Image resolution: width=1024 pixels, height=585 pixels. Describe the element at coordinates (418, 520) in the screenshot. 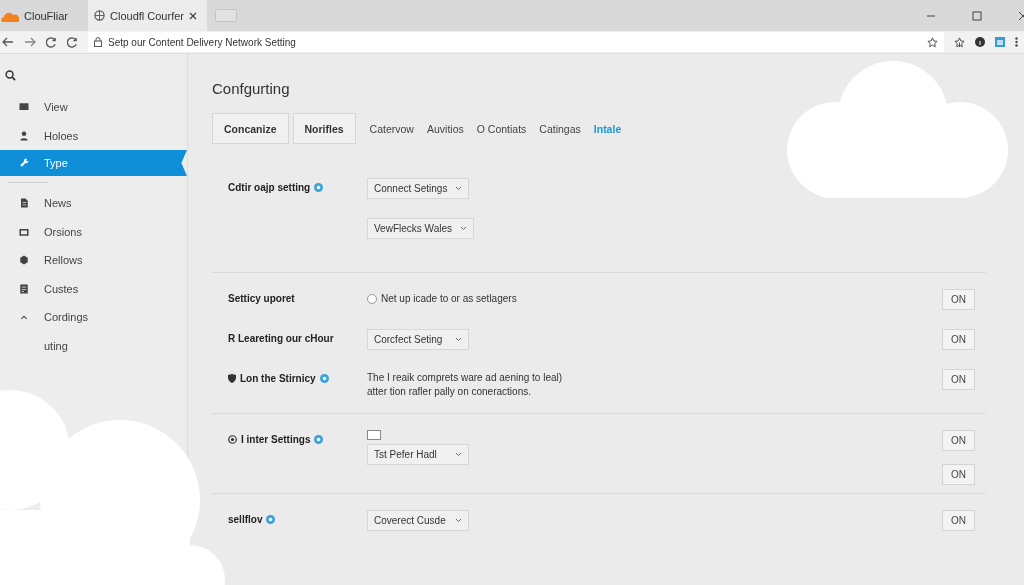

I see `dropdown: Coverect Cusde` at that location.